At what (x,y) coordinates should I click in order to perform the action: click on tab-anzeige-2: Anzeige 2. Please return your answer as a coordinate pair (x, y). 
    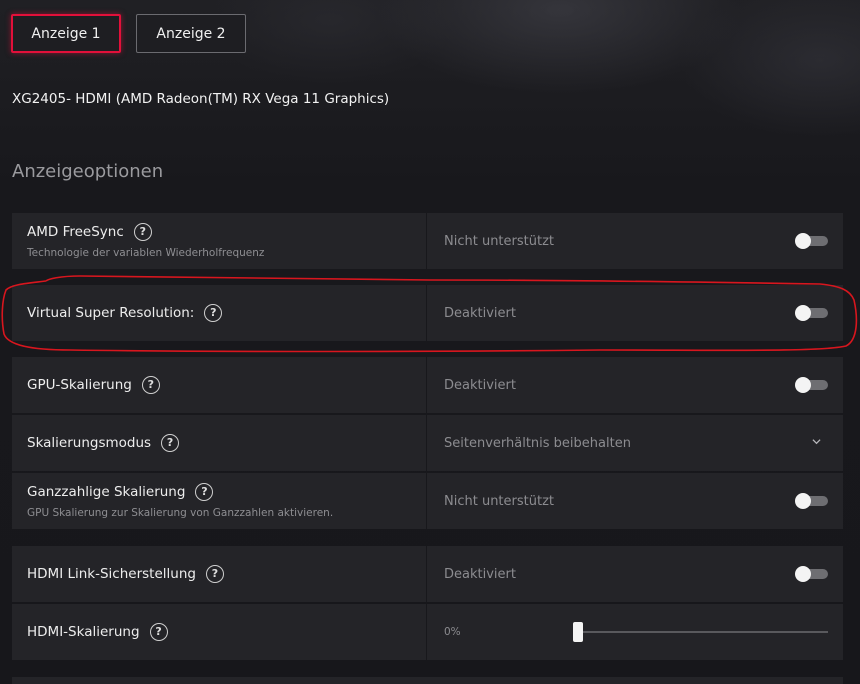
    Looking at the image, I should click on (191, 33).